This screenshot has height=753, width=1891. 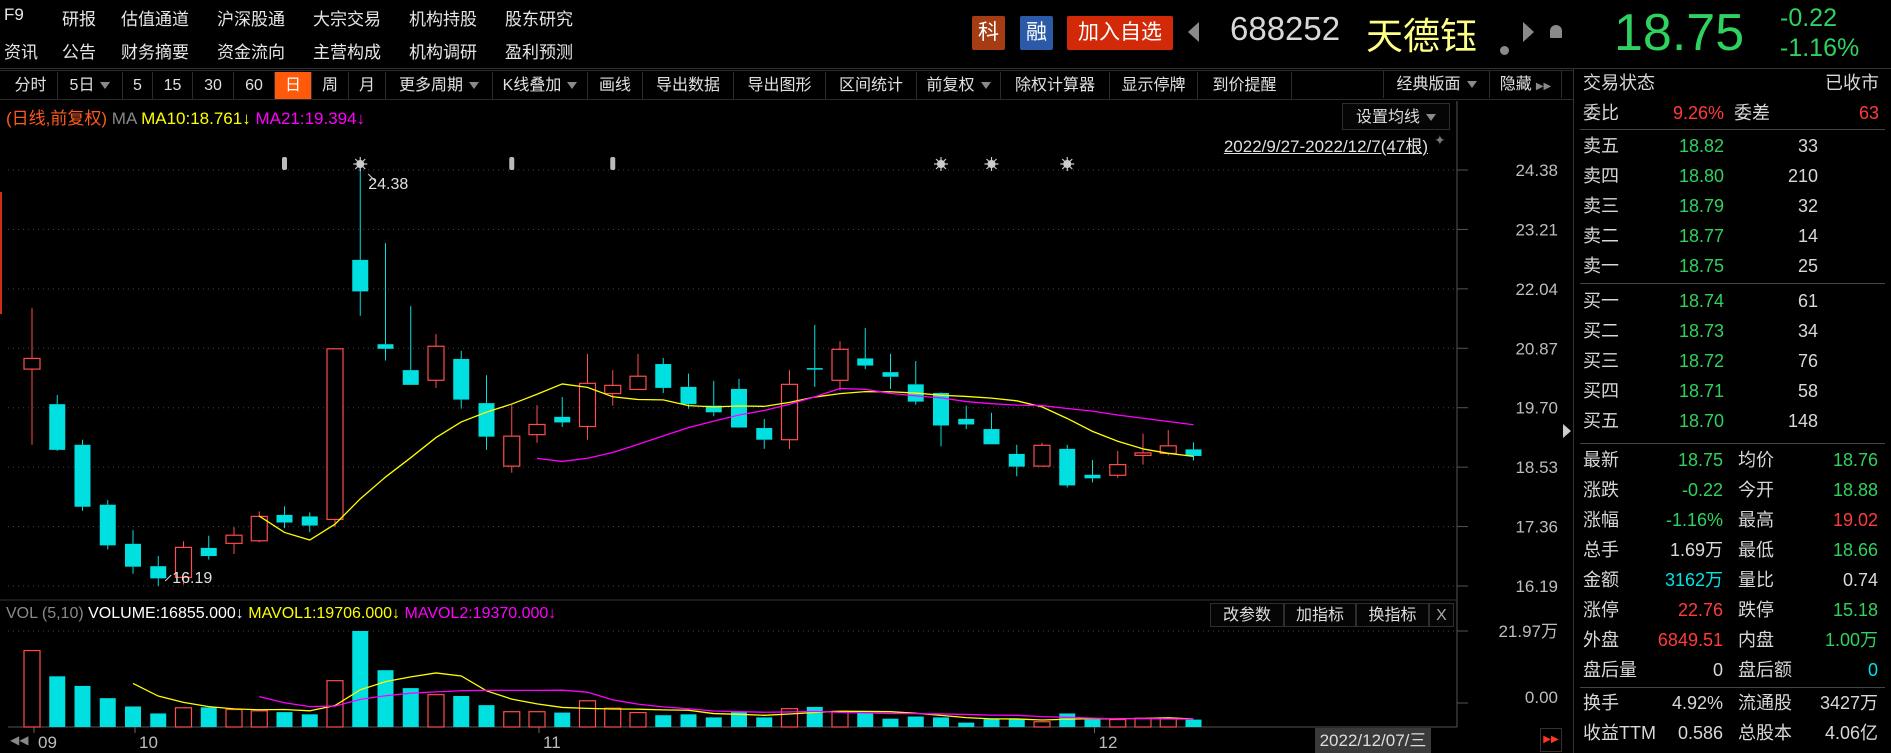 I want to click on stat-row: 涨幅 -1.16% 最高 19.02, so click(x=1731, y=520).